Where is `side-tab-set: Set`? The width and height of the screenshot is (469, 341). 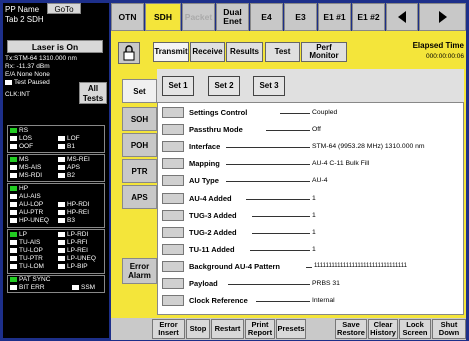
side-tab-set: Set is located at coordinates (139, 91).